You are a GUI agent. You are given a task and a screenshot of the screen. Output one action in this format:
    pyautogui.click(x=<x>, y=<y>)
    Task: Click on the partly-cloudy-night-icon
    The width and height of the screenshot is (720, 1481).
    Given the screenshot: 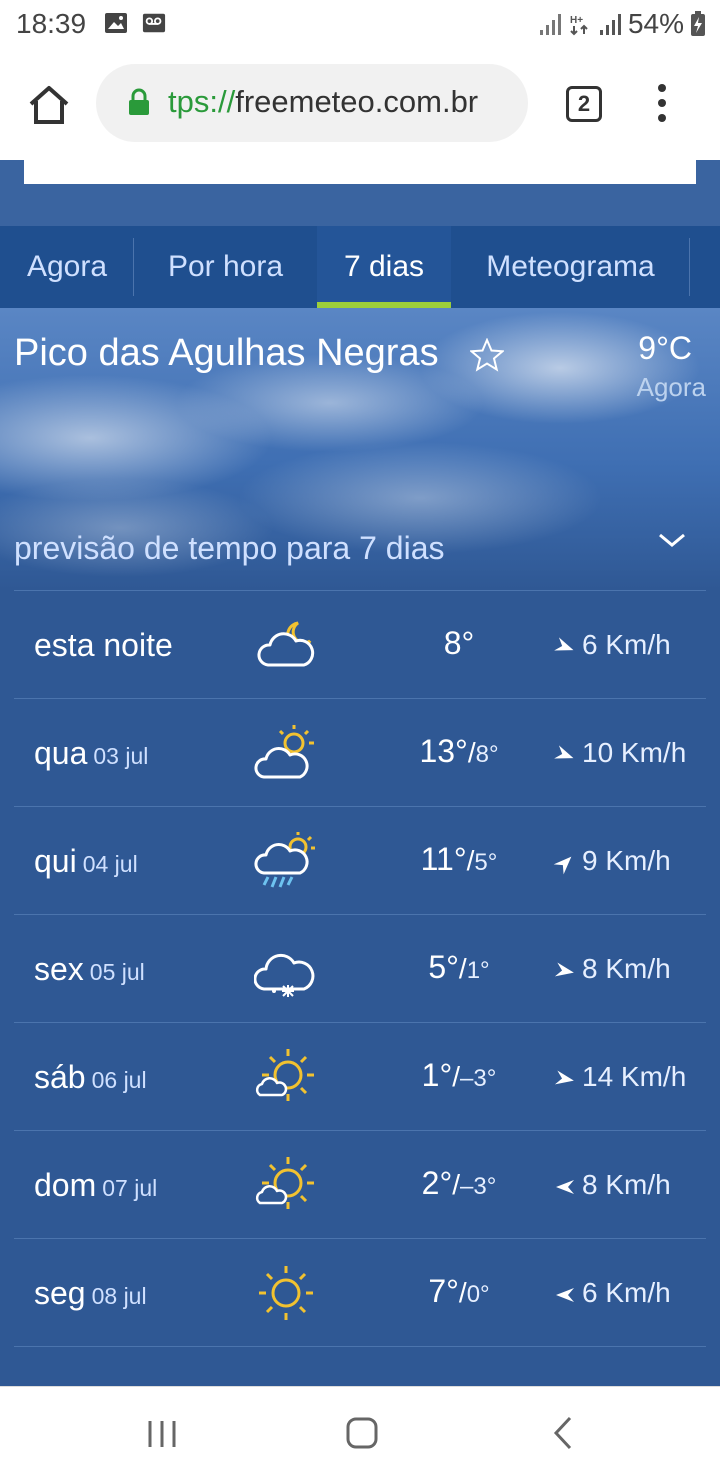 What is the action you would take?
    pyautogui.click(x=286, y=644)
    